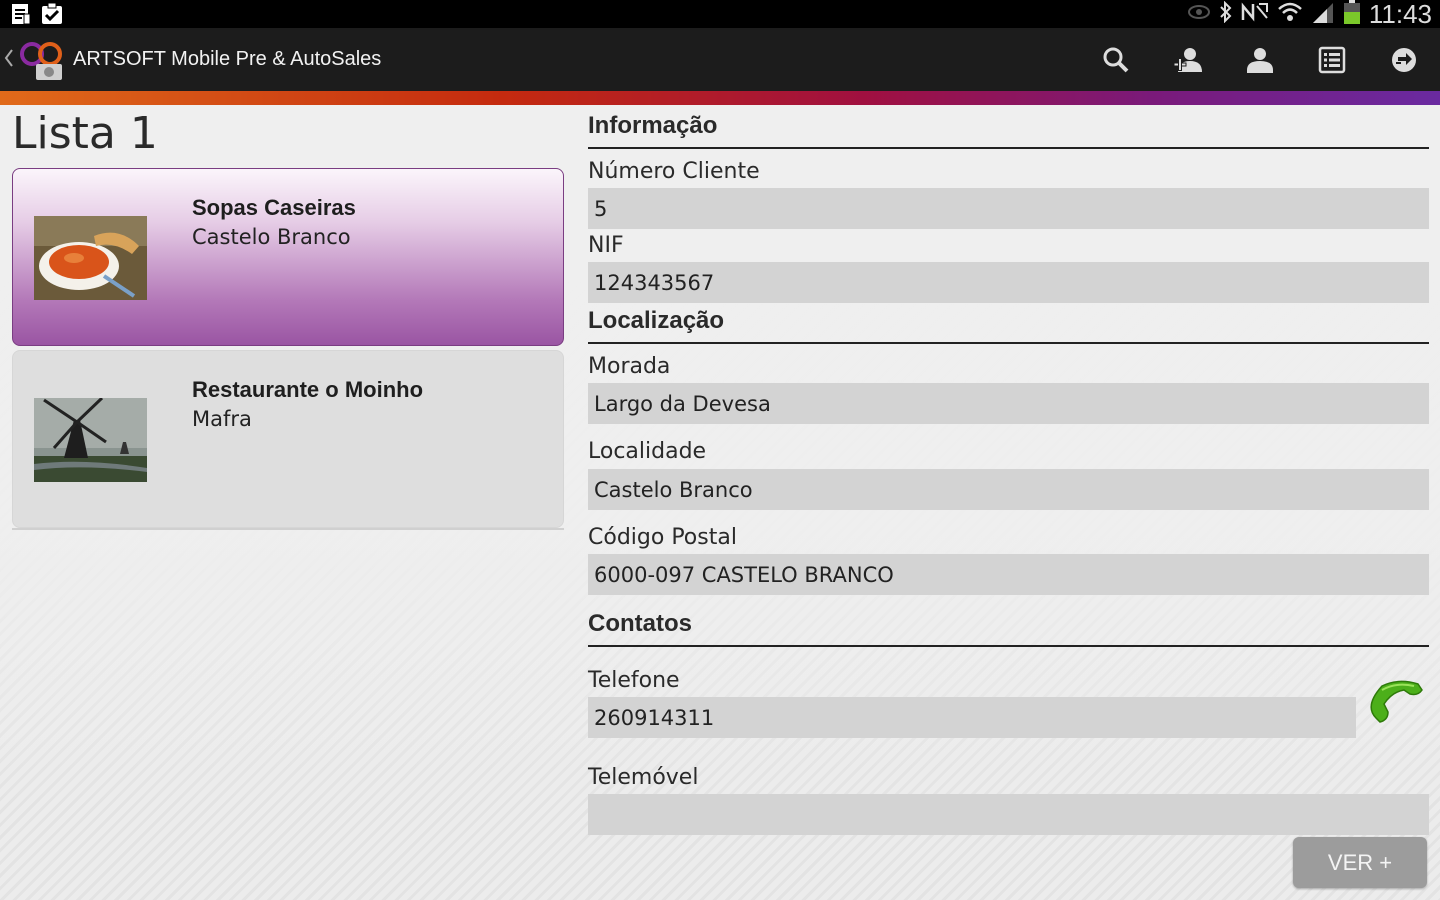 The height and width of the screenshot is (900, 1440). Describe the element at coordinates (634, 680) in the screenshot. I see `field-label-phone: Telefone` at that location.